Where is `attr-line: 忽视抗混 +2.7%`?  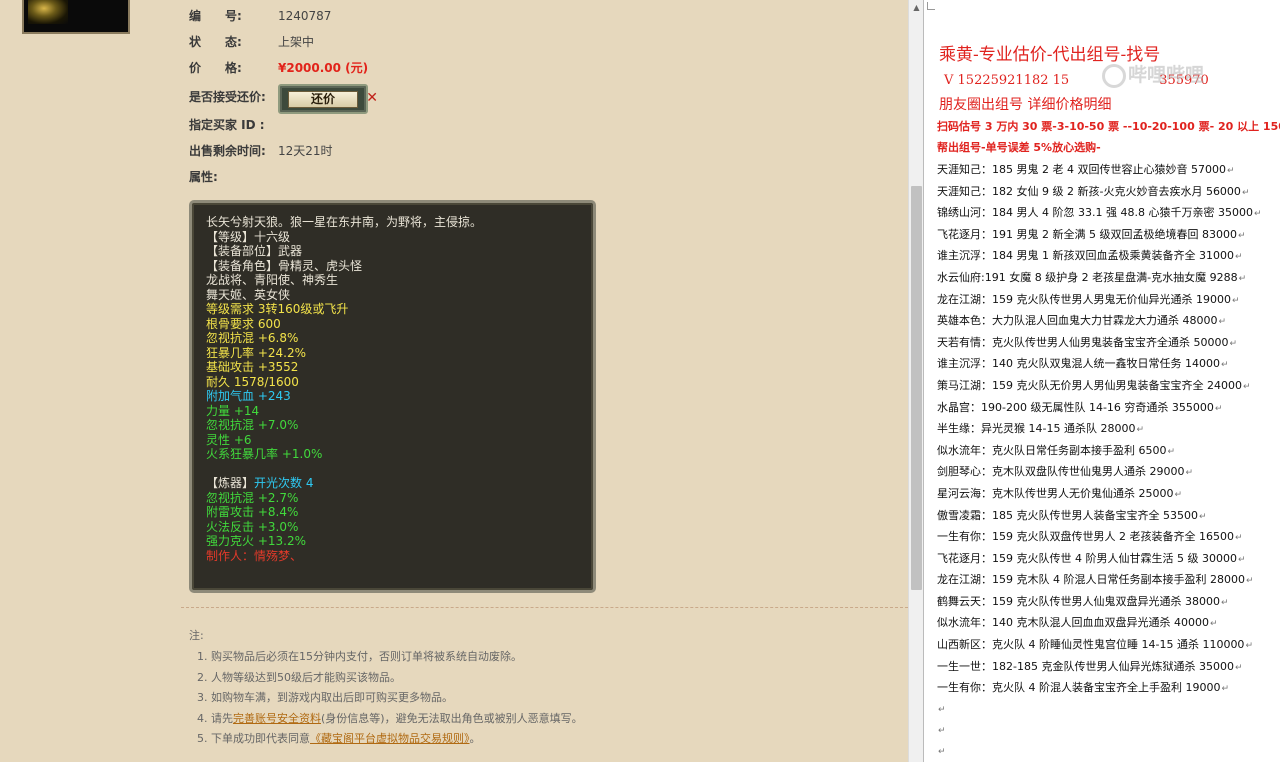 attr-line: 忽视抗混 +2.7% is located at coordinates (252, 497).